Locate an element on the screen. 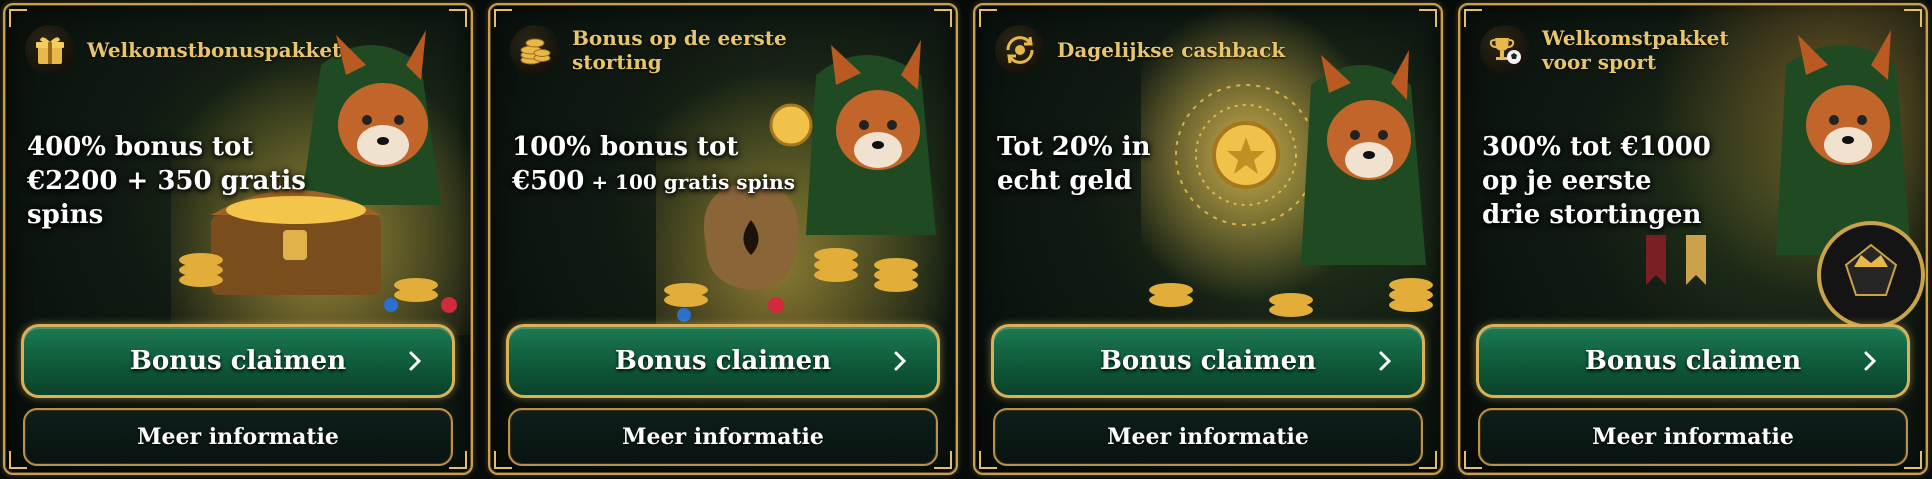 The height and width of the screenshot is (479, 1932). offer-line: op je eerste is located at coordinates (1567, 181).